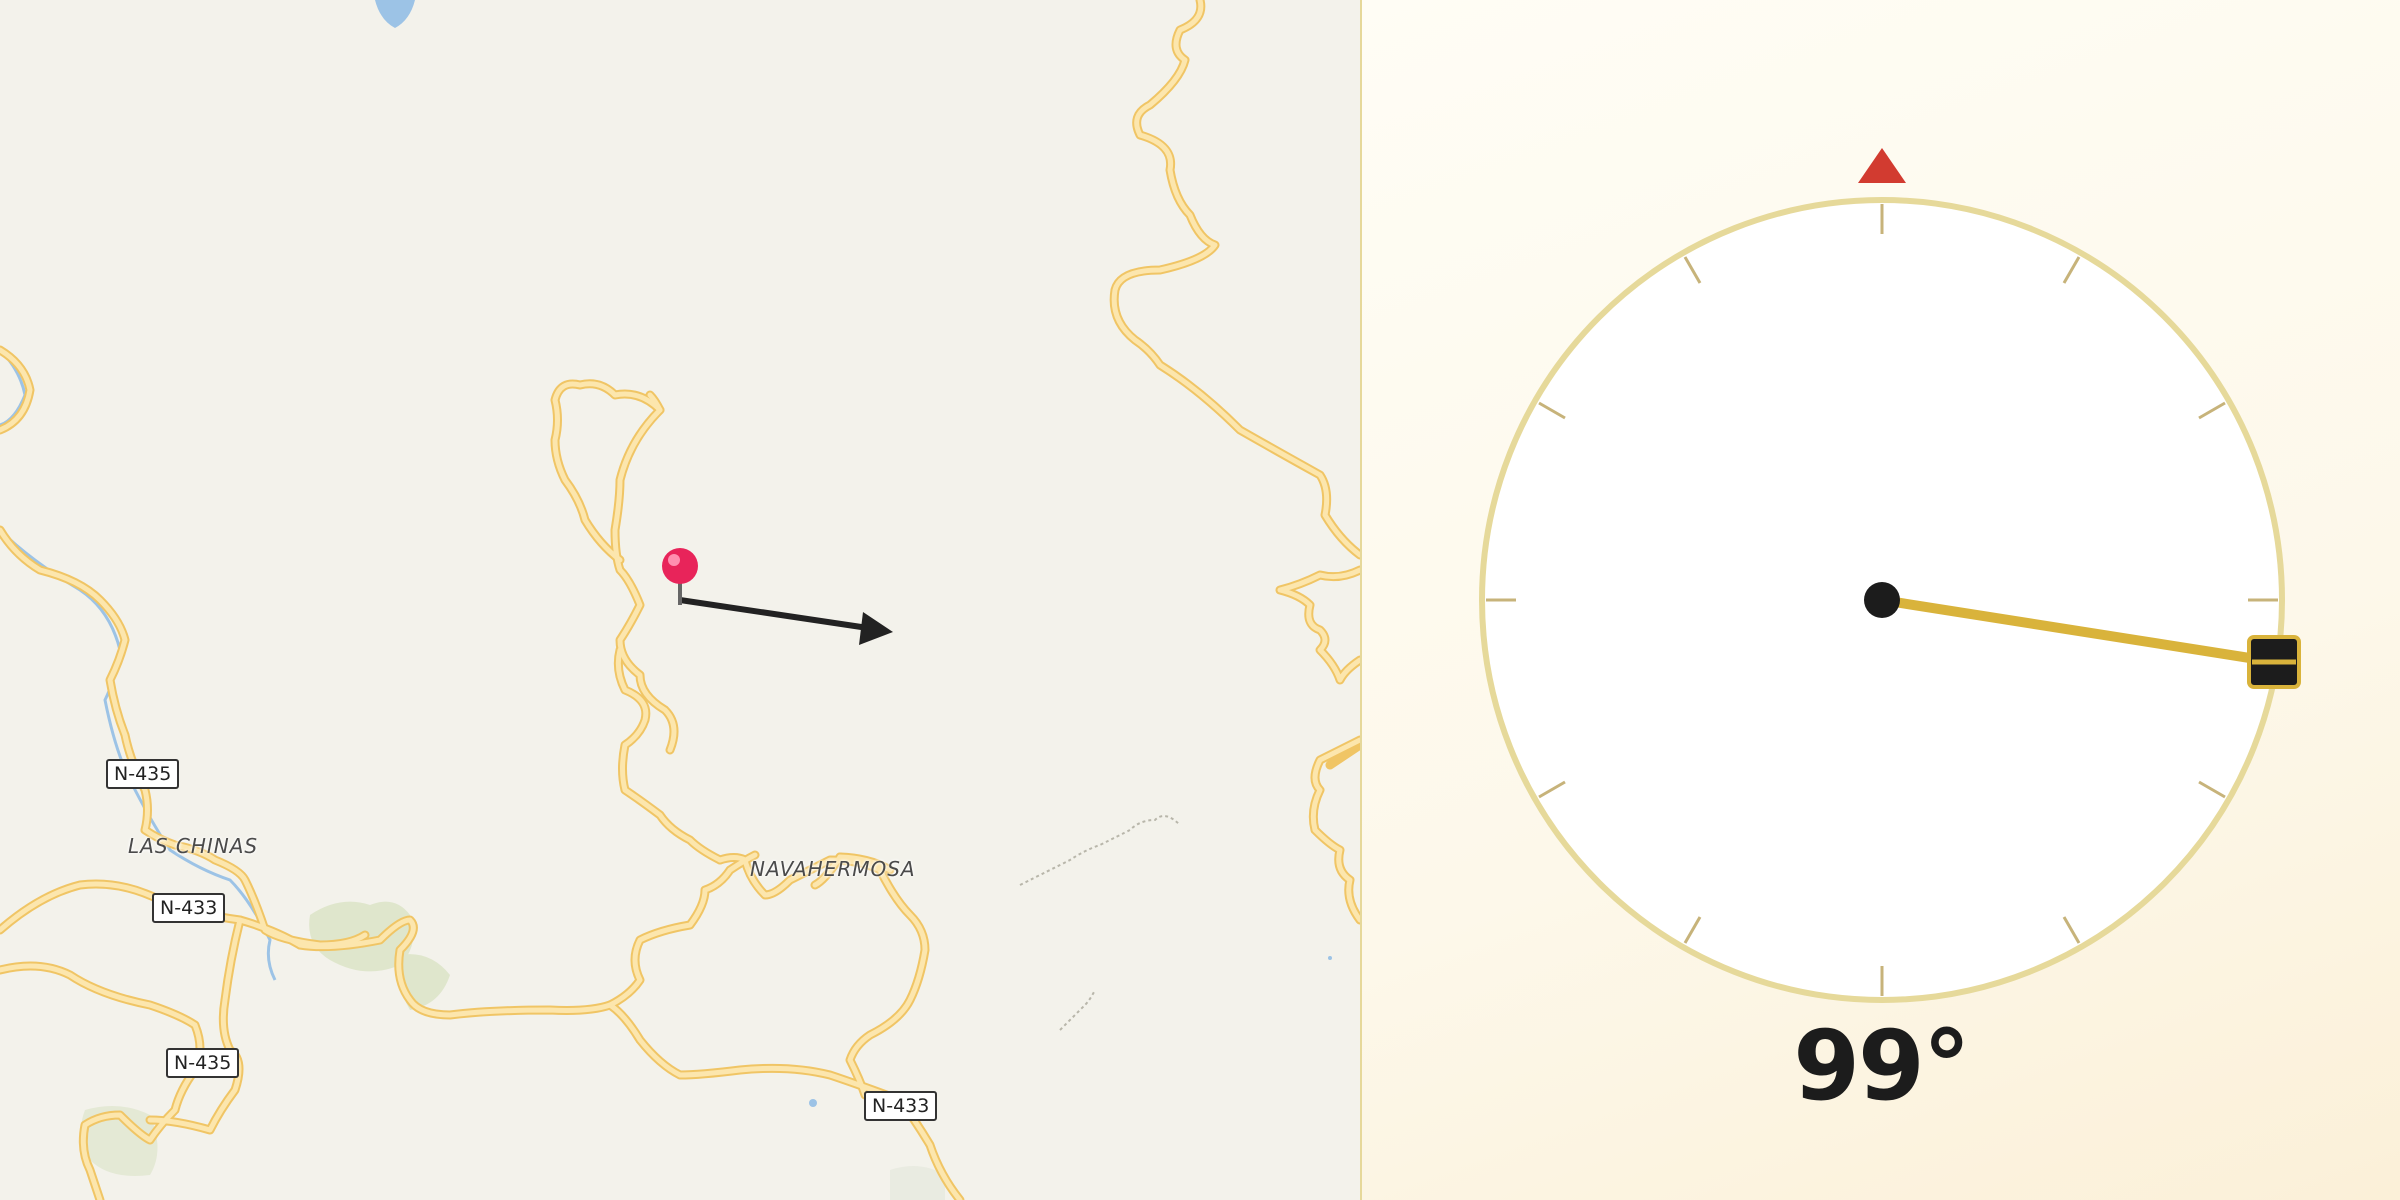 The height and width of the screenshot is (1200, 2400). I want to click on river, so click(138, 754).